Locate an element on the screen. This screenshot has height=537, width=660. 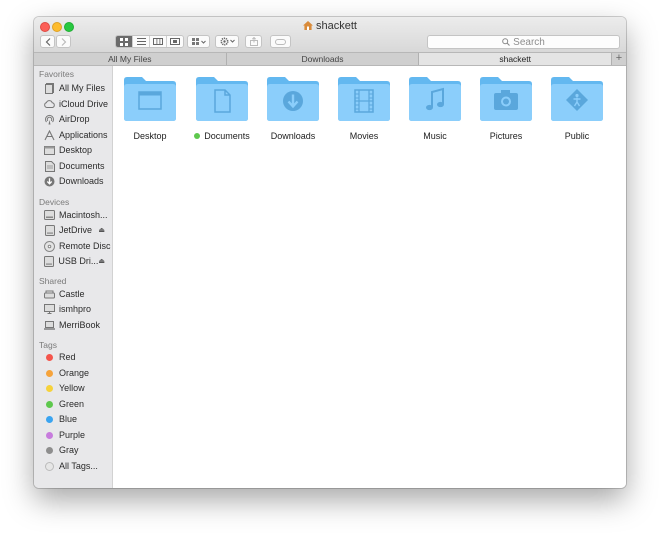
search-field: Search is located at coordinates (523, 42).